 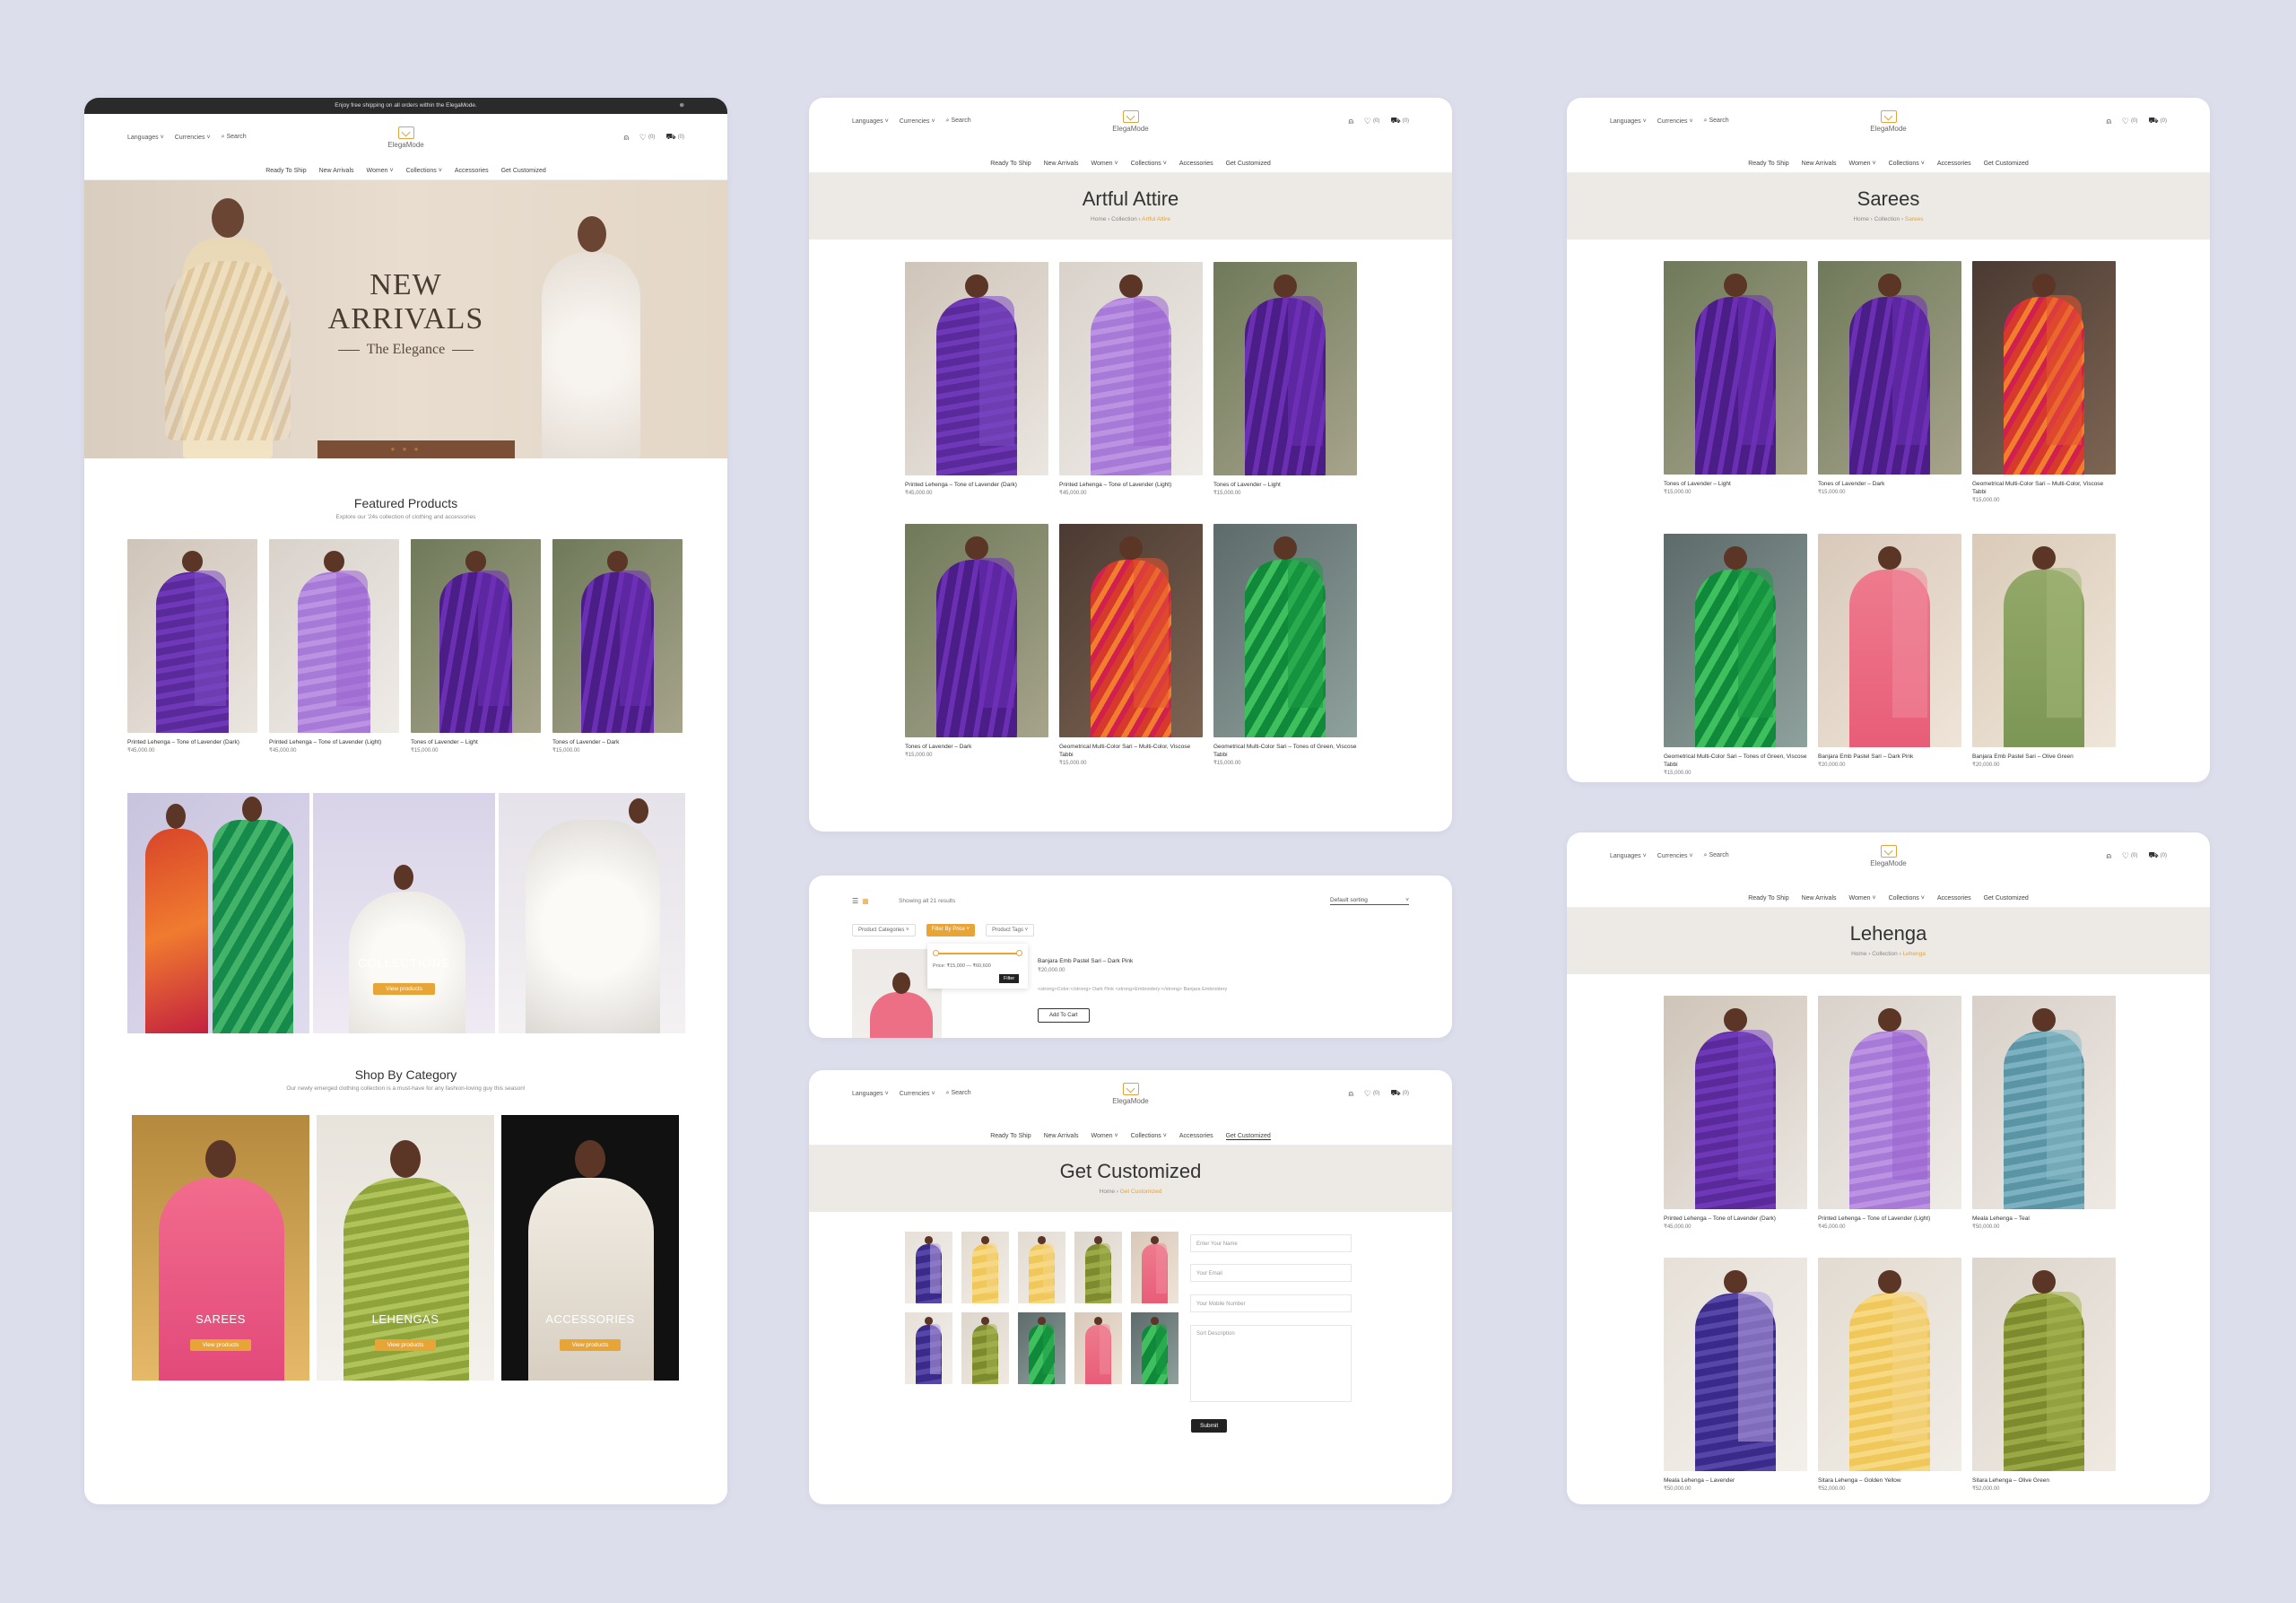 I want to click on add-to-cart-button: Add To Cart, so click(x=1064, y=1016).